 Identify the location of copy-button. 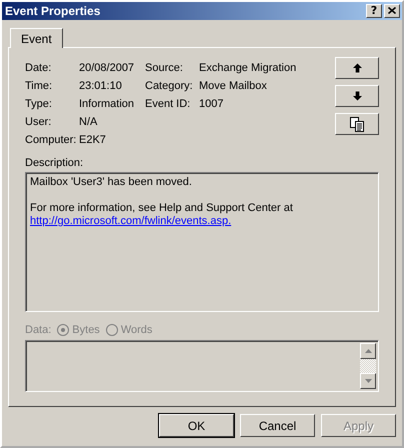
(357, 124).